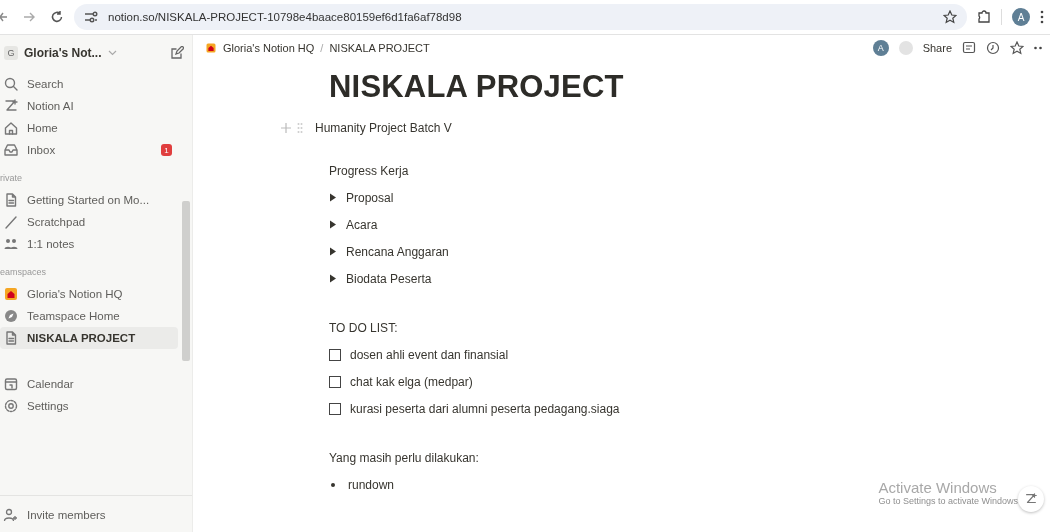 This screenshot has height=532, width=1050. Describe the element at coordinates (89, 106) in the screenshot. I see `sidebar-item: Notion AI` at that location.